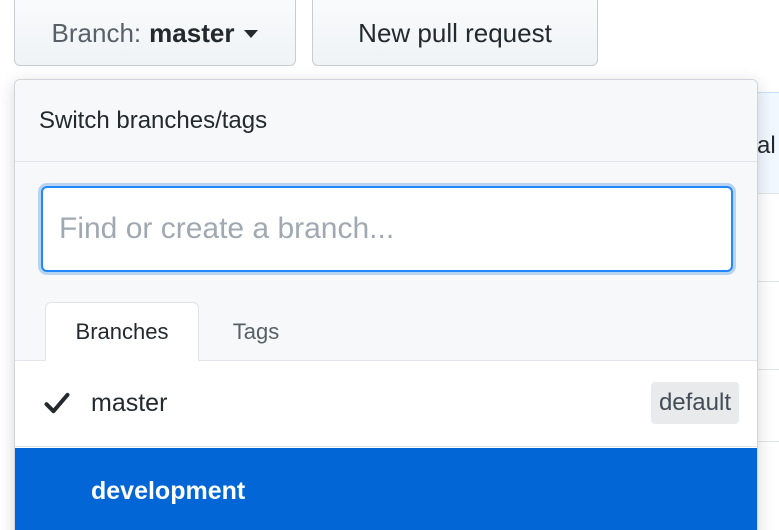 This screenshot has width=779, height=530. What do you see at coordinates (57, 403) in the screenshot?
I see `check-icon` at bounding box center [57, 403].